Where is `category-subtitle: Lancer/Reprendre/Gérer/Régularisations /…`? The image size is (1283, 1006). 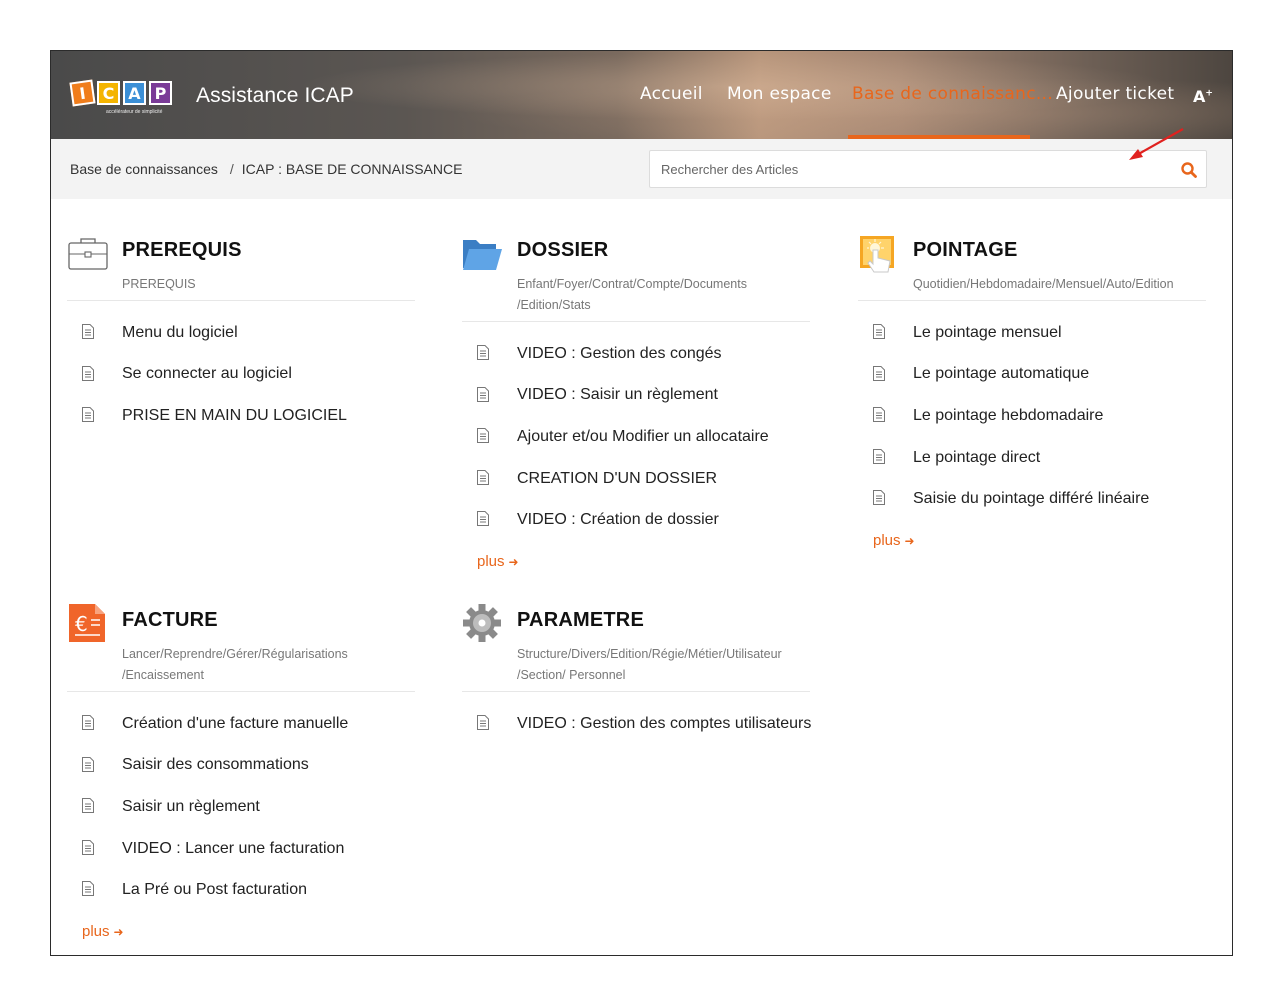
category-subtitle: Lancer/Reprendre/Gérer/Régularisations /… is located at coordinates (272, 664).